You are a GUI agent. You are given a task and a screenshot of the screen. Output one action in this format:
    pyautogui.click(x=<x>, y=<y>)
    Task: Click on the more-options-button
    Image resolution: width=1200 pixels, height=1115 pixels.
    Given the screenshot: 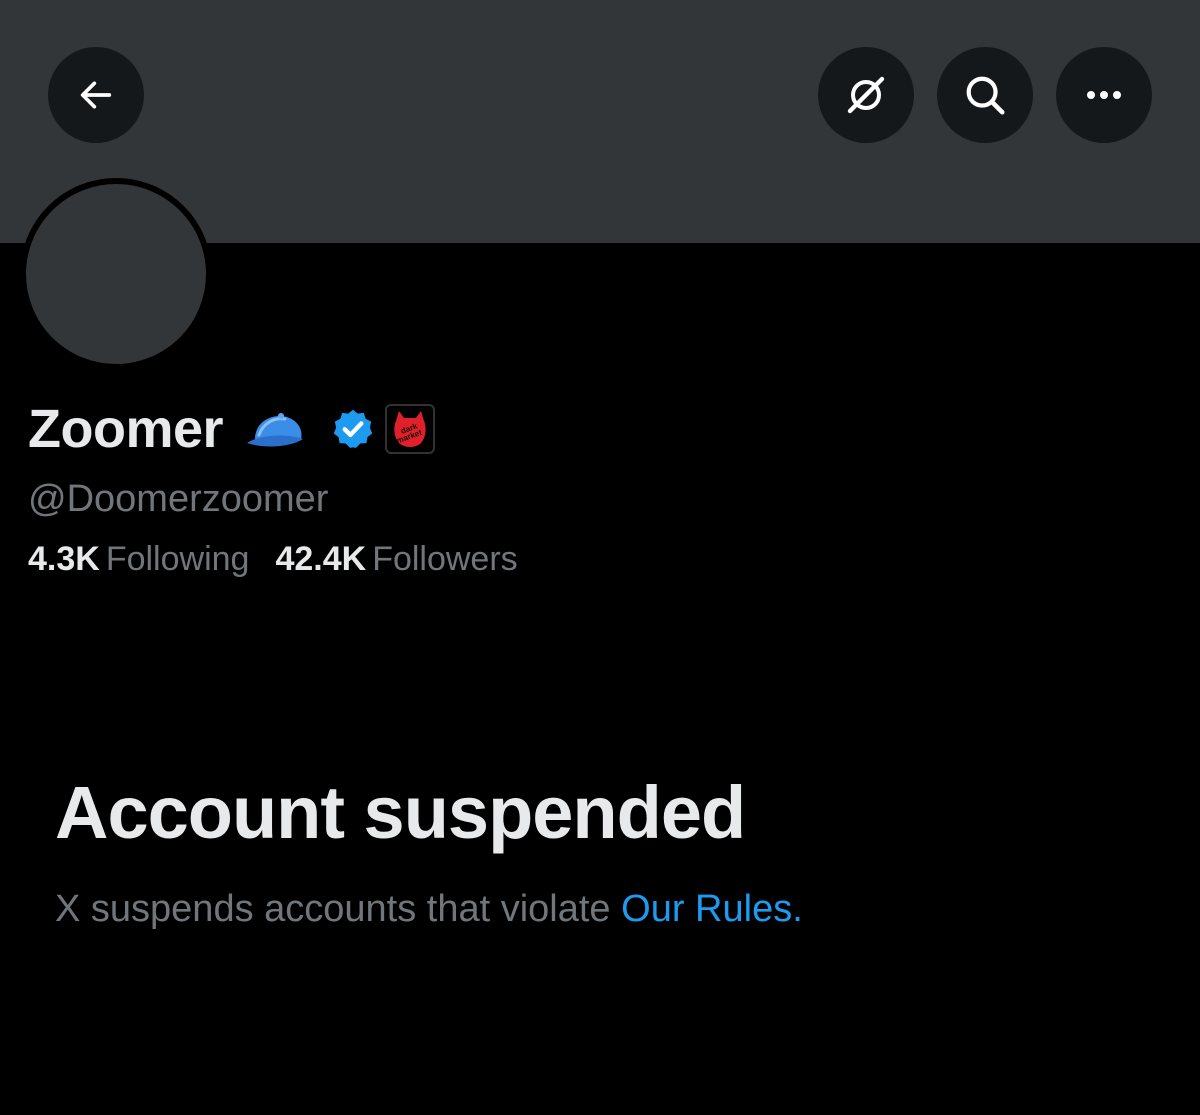 What is the action you would take?
    pyautogui.click(x=1104, y=95)
    